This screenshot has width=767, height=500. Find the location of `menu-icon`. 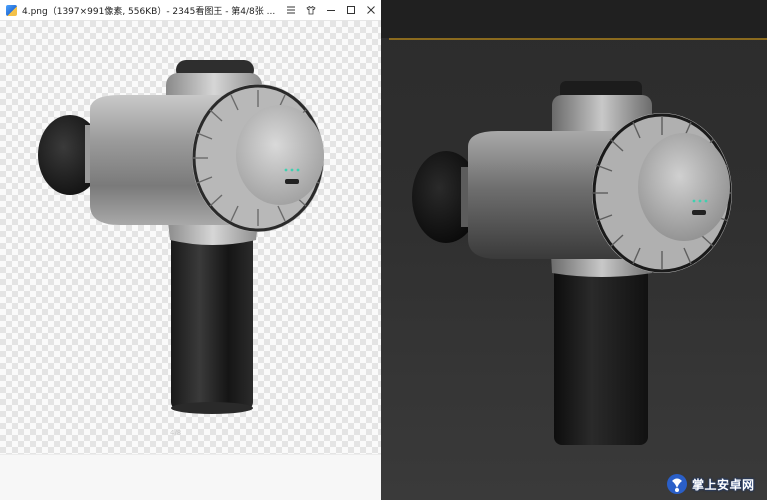

menu-icon is located at coordinates (291, 10).